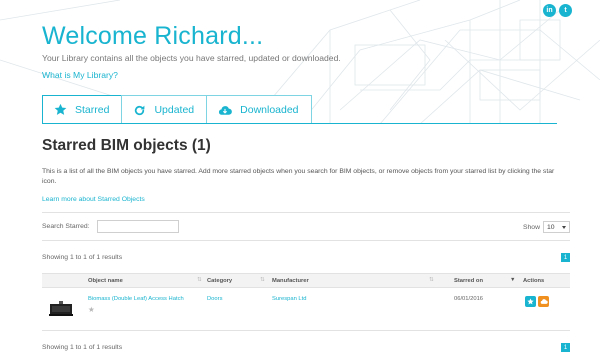  Describe the element at coordinates (551, 227) in the screenshot. I see `page-size-value: 10` at that location.